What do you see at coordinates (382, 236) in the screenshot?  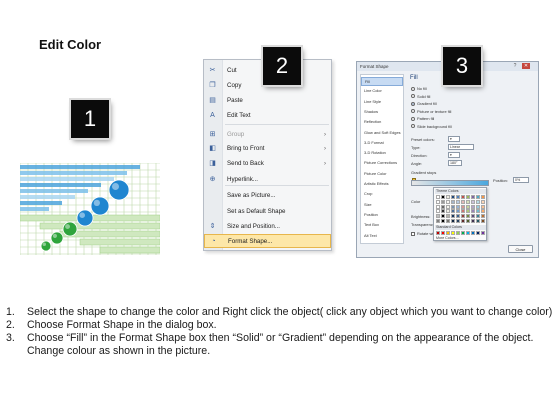 I see `nav-item-alt-text: Alt Text` at bounding box center [382, 236].